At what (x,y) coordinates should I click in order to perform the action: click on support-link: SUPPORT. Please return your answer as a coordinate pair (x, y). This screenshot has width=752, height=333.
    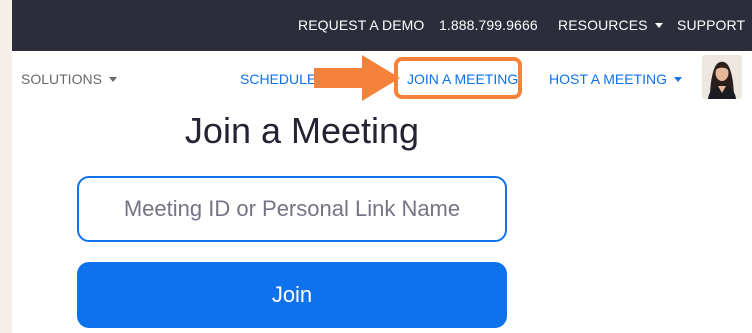
    Looking at the image, I should click on (711, 25).